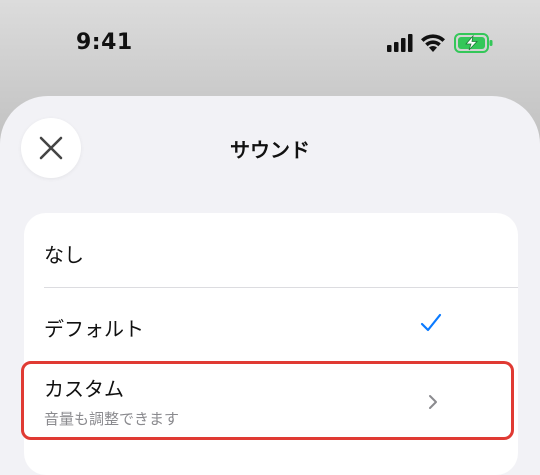  I want to click on option-none-label: なし, so click(64, 255).